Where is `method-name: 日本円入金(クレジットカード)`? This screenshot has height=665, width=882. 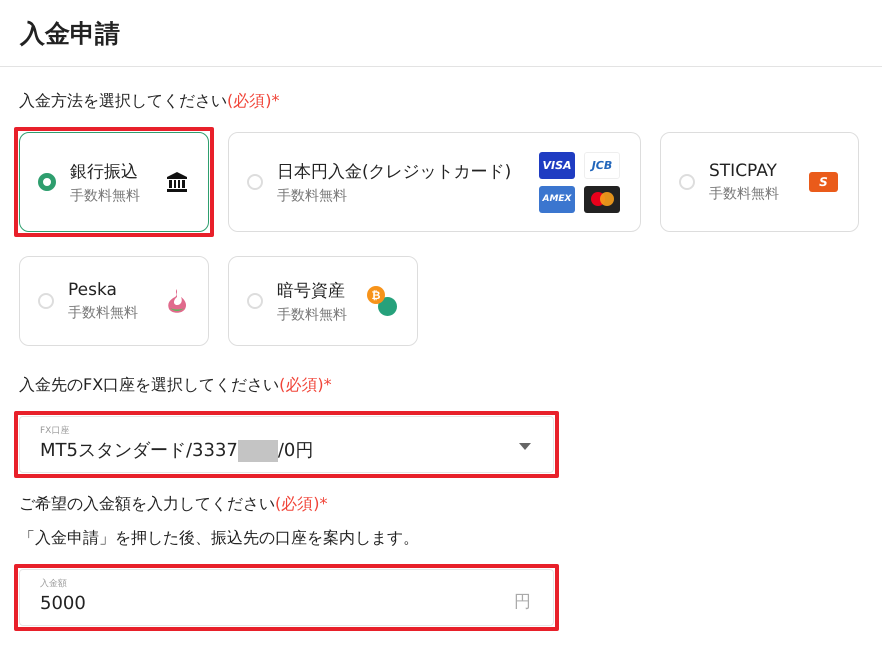 method-name: 日本円入金(クレジットカード) is located at coordinates (394, 171).